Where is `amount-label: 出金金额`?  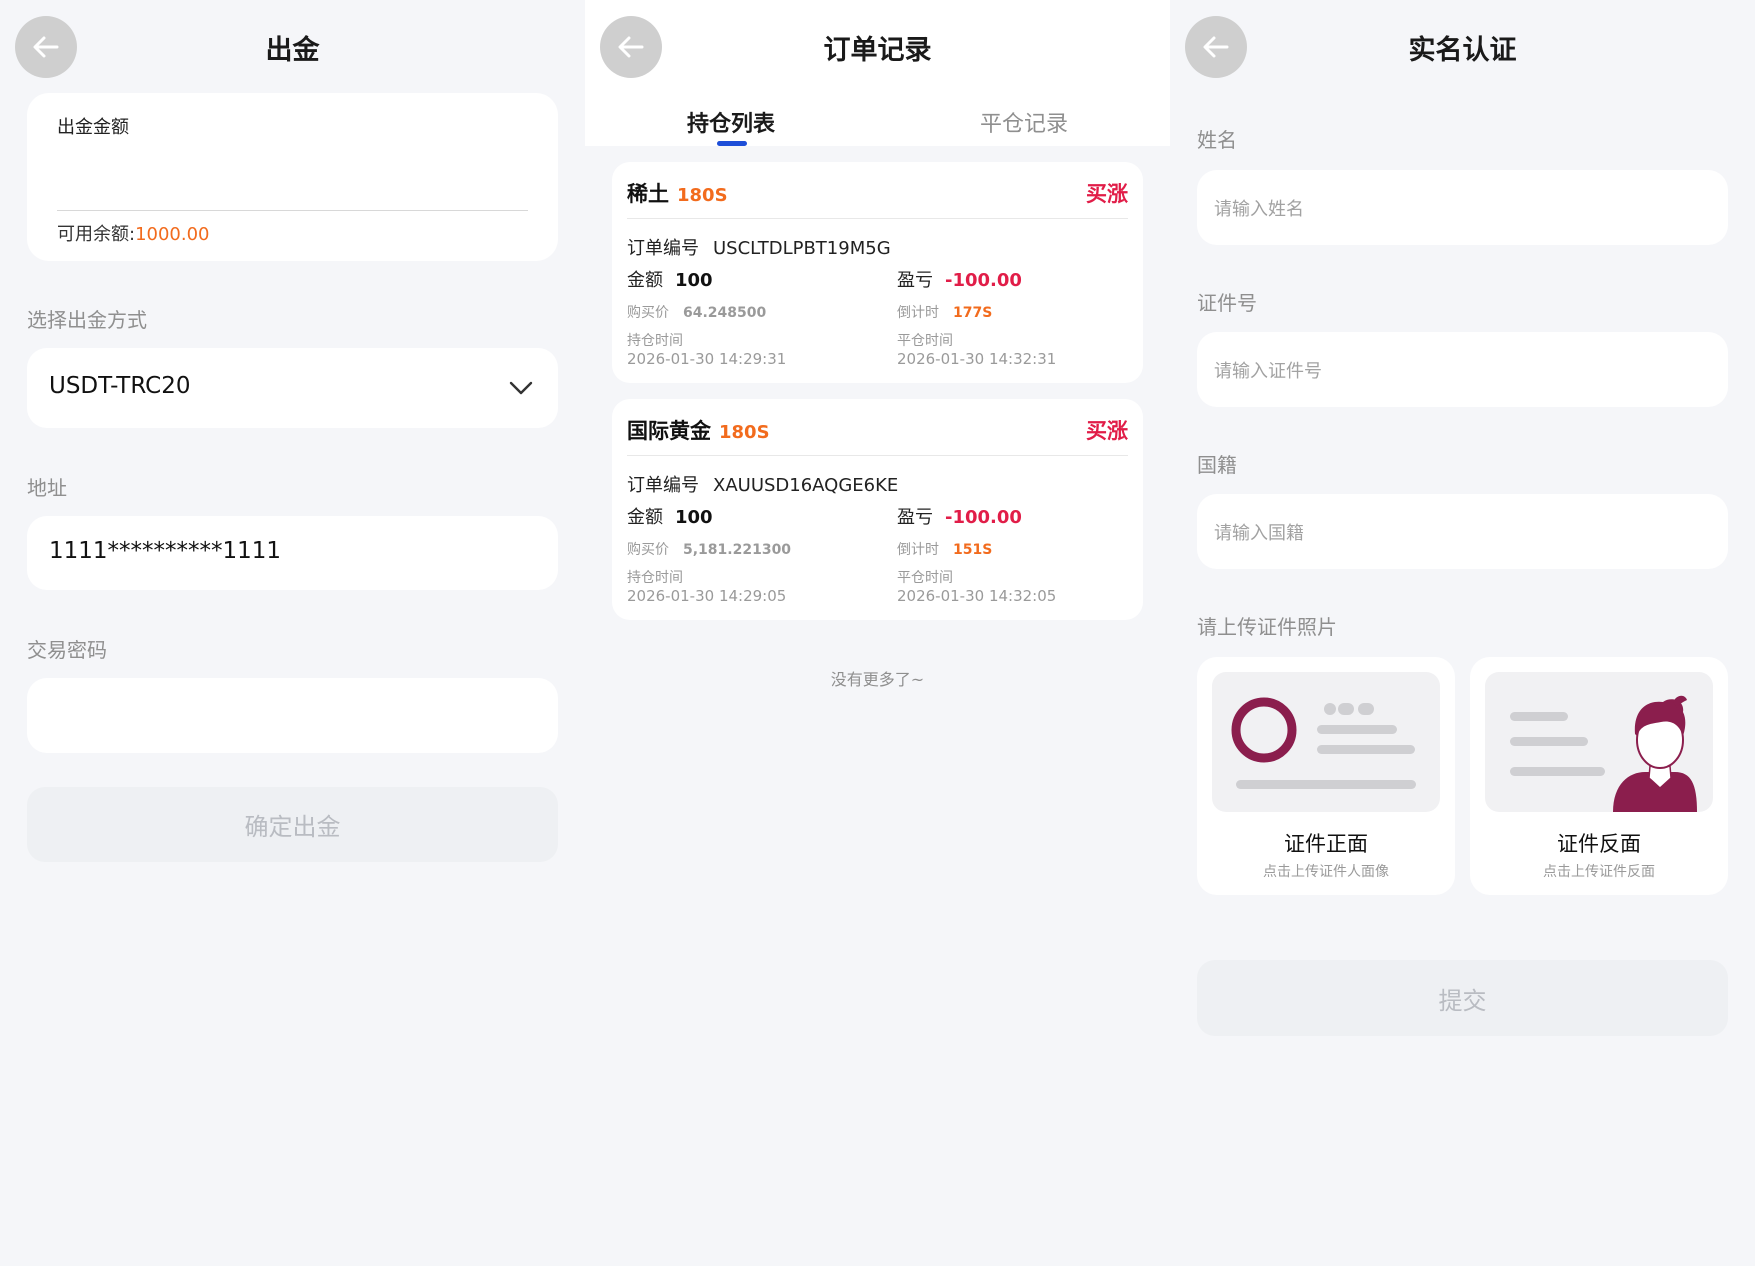
amount-label: 出金金额 is located at coordinates (93, 127).